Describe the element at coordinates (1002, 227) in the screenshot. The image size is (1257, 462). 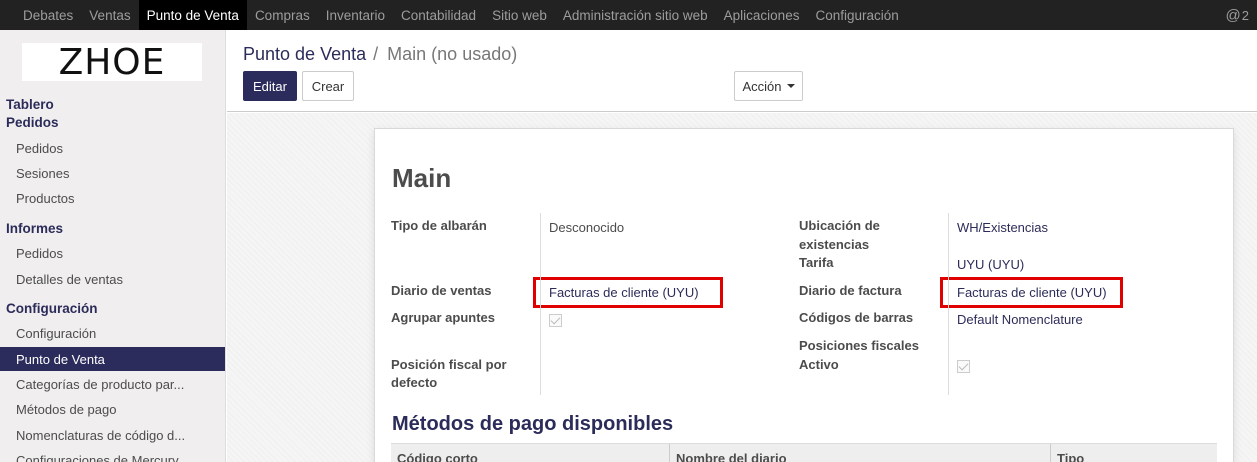
I see `ubicacion-value: WH/Existencias` at that location.